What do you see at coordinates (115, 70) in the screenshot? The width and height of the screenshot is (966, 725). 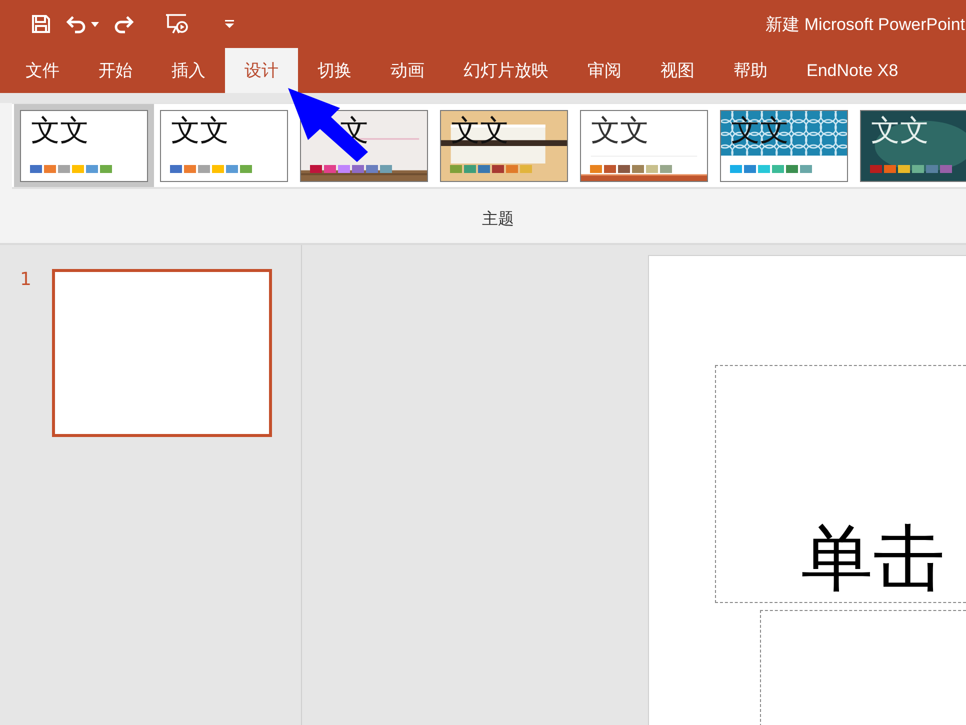 I see `ribbon-tab: 开始` at bounding box center [115, 70].